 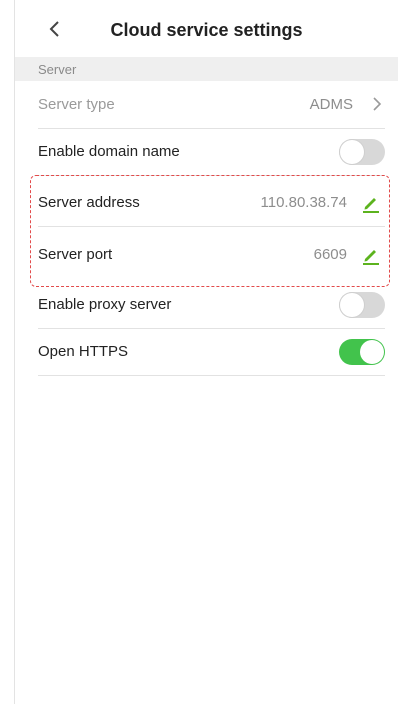 I want to click on section-label: Server, so click(x=57, y=69).